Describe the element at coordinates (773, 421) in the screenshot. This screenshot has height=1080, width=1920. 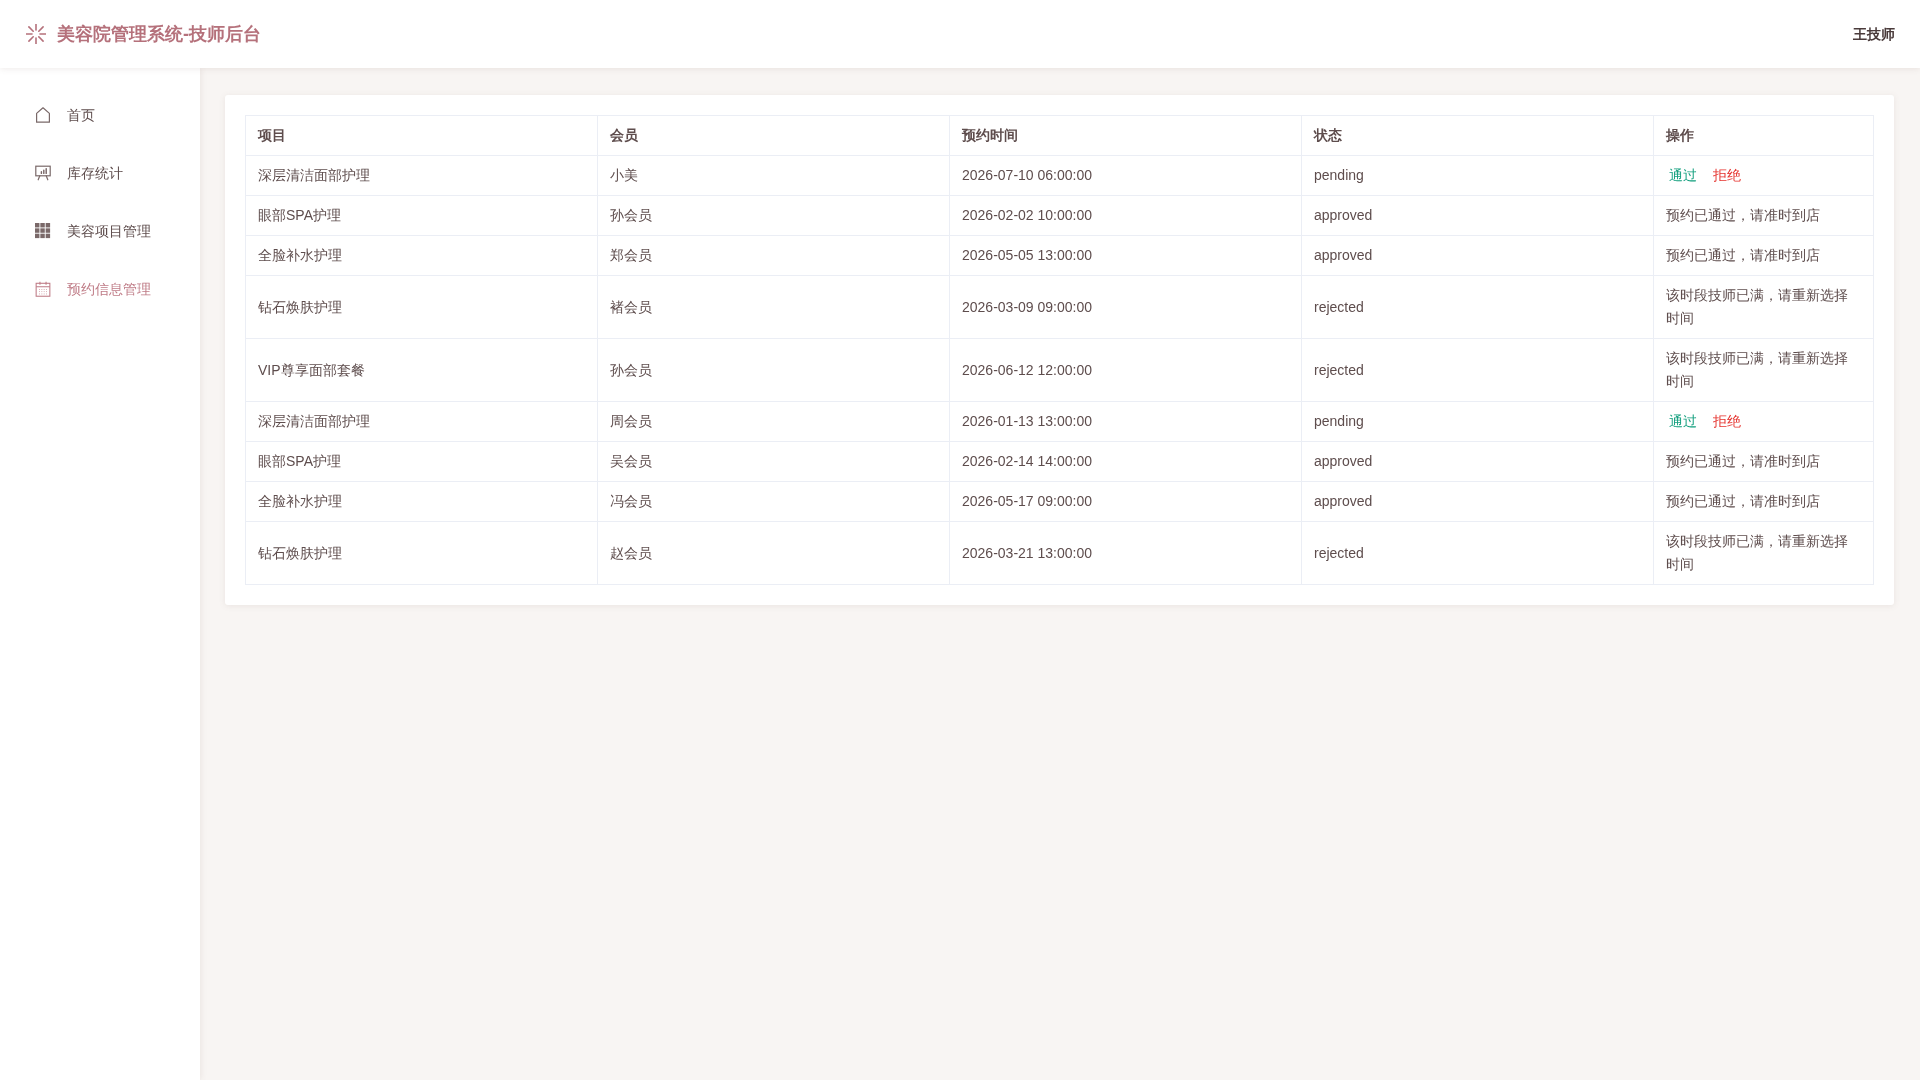
I see `table-cell: 周会员` at that location.